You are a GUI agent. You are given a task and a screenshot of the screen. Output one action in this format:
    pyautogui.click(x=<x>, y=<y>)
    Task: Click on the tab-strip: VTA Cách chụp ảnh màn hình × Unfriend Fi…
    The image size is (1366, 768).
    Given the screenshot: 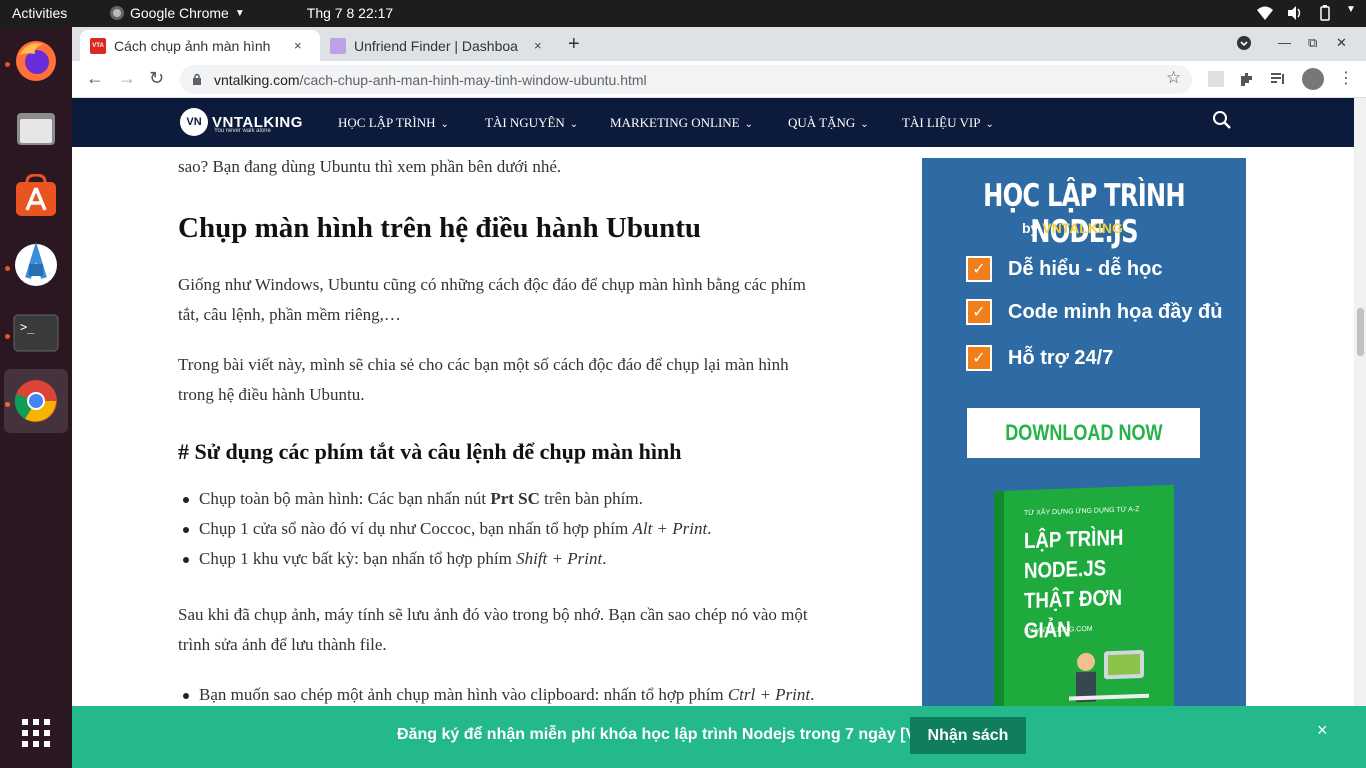 What is the action you would take?
    pyautogui.click(x=719, y=44)
    